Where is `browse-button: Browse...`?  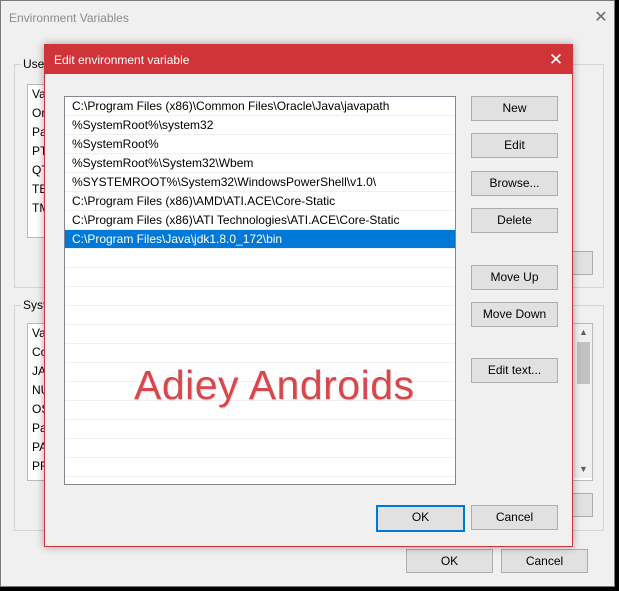 browse-button: Browse... is located at coordinates (514, 183).